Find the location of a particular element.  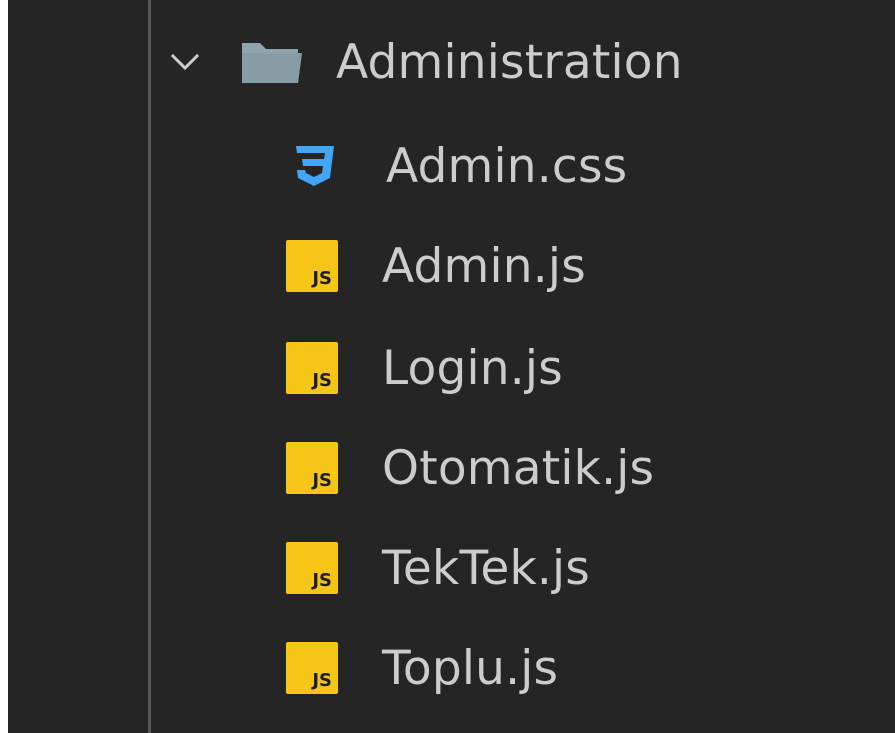

file-row-login-js: JS Login.js is located at coordinates (451, 368).